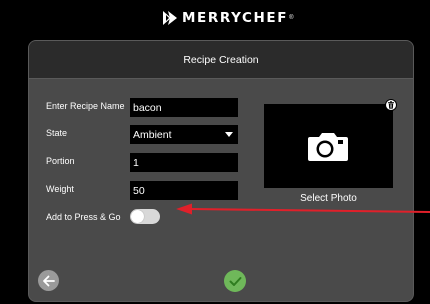 Image resolution: width=430 pixels, height=304 pixels. I want to click on top-bar: MERRYCHEF ®, so click(215, 18).